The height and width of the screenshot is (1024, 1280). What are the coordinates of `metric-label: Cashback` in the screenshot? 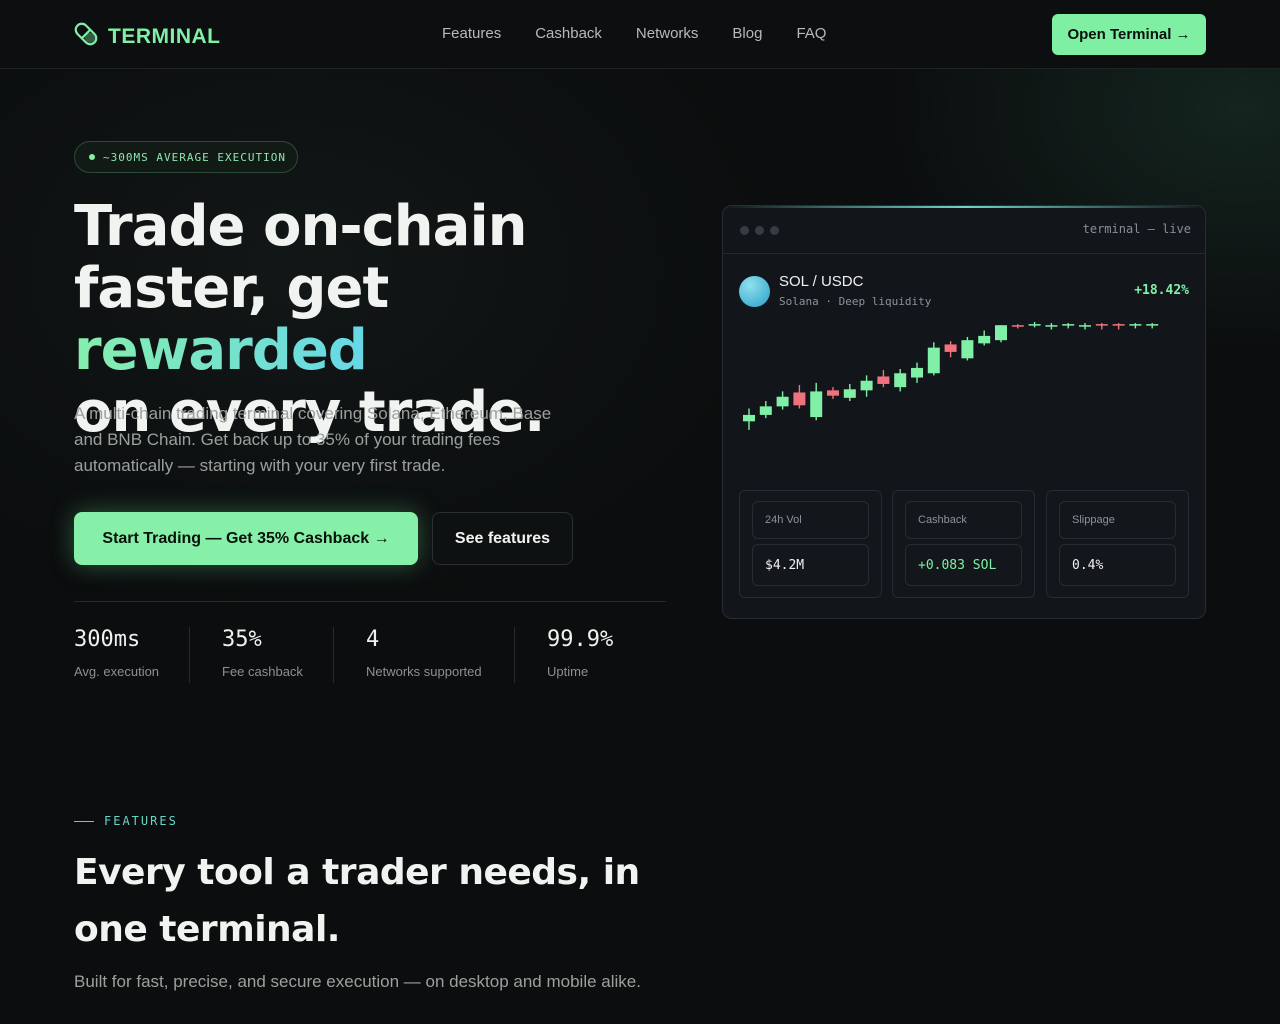 It's located at (963, 520).